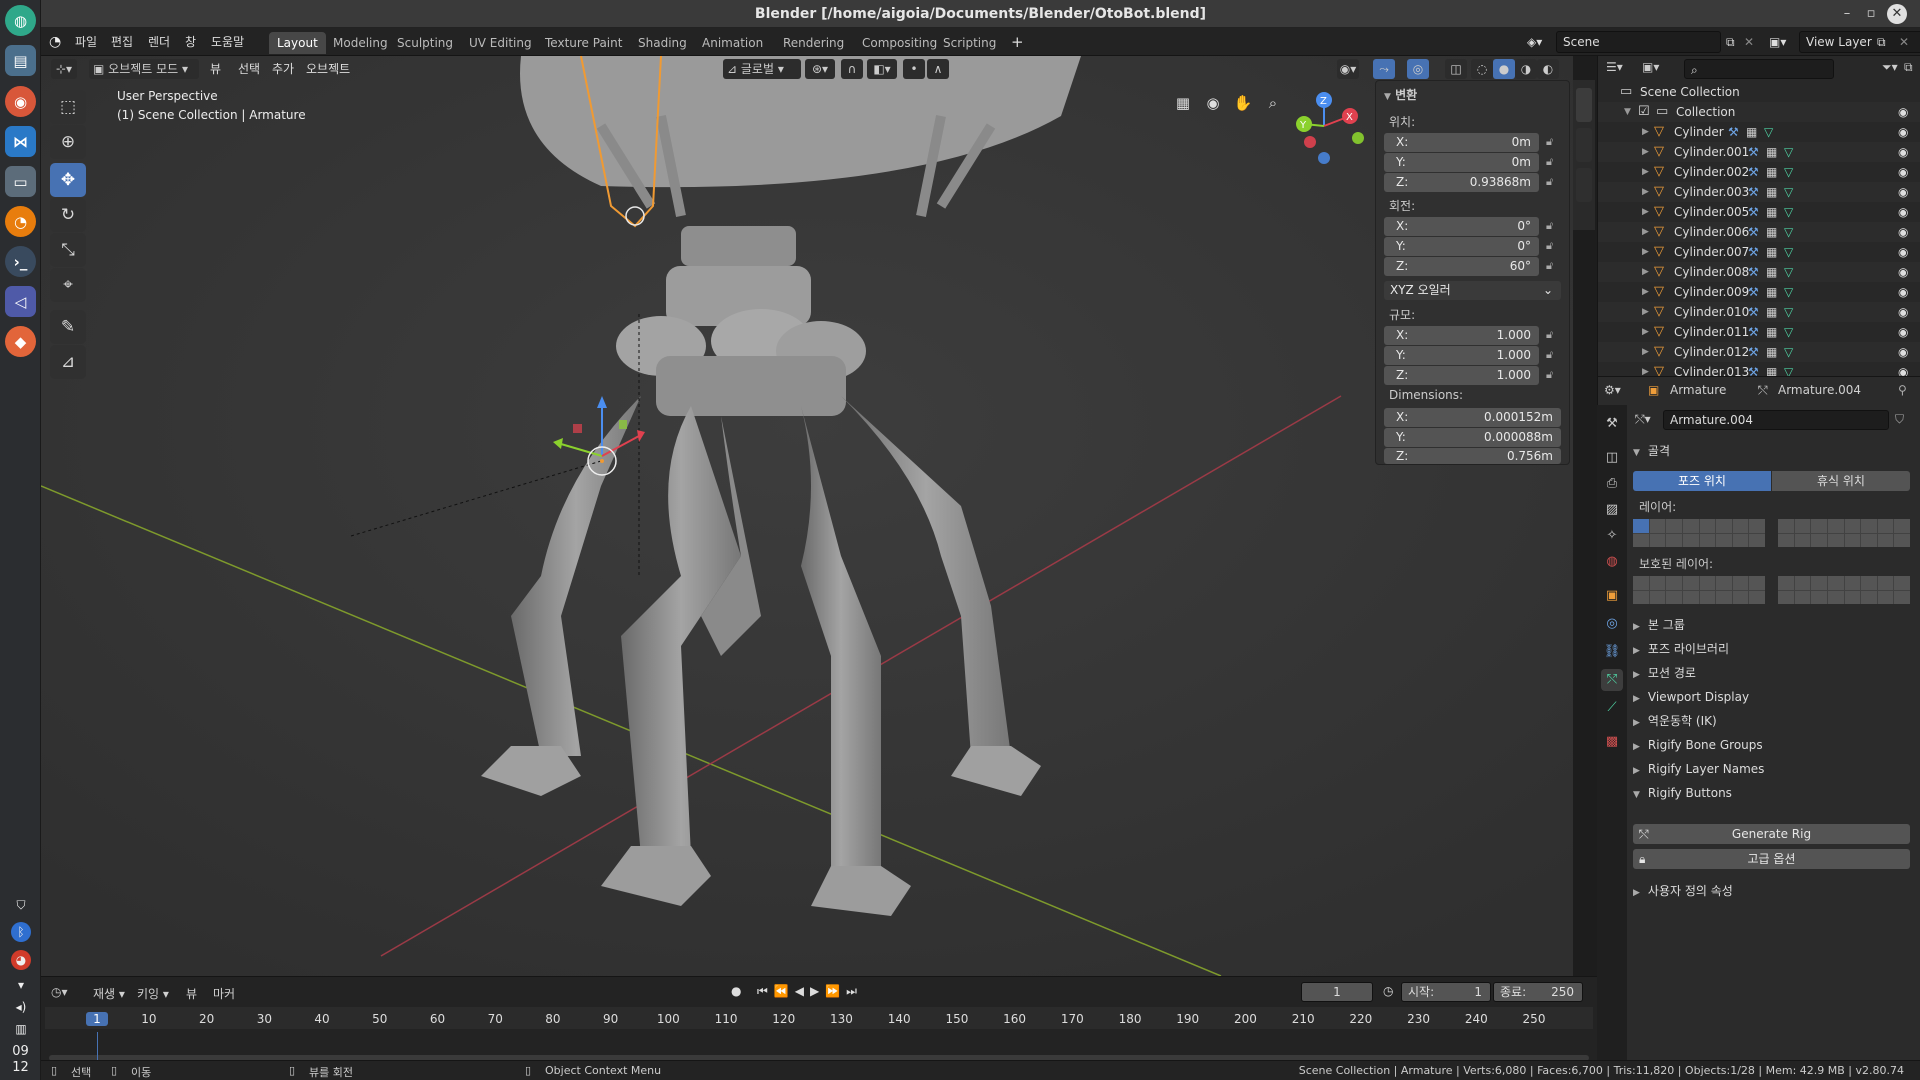 This screenshot has width=1920, height=1080. Describe the element at coordinates (1612, 652) in the screenshot. I see `constraints-tab-icon: ⛓` at that location.